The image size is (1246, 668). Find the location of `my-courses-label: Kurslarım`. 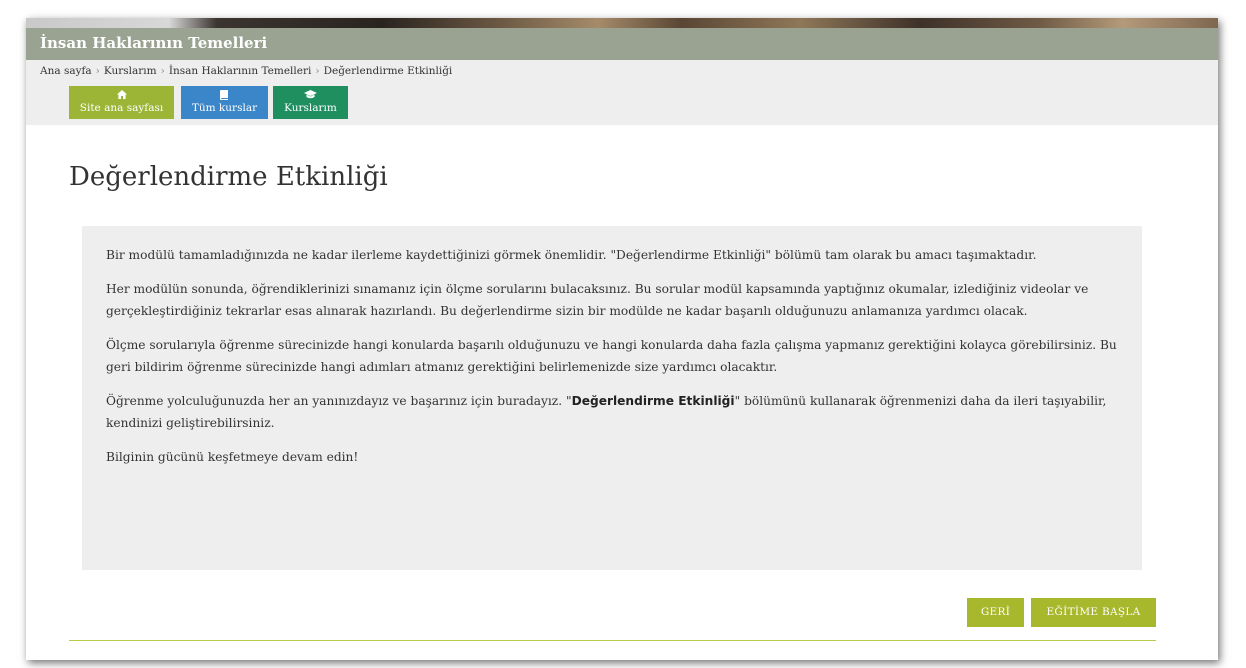

my-courses-label: Kurslarım is located at coordinates (310, 108).